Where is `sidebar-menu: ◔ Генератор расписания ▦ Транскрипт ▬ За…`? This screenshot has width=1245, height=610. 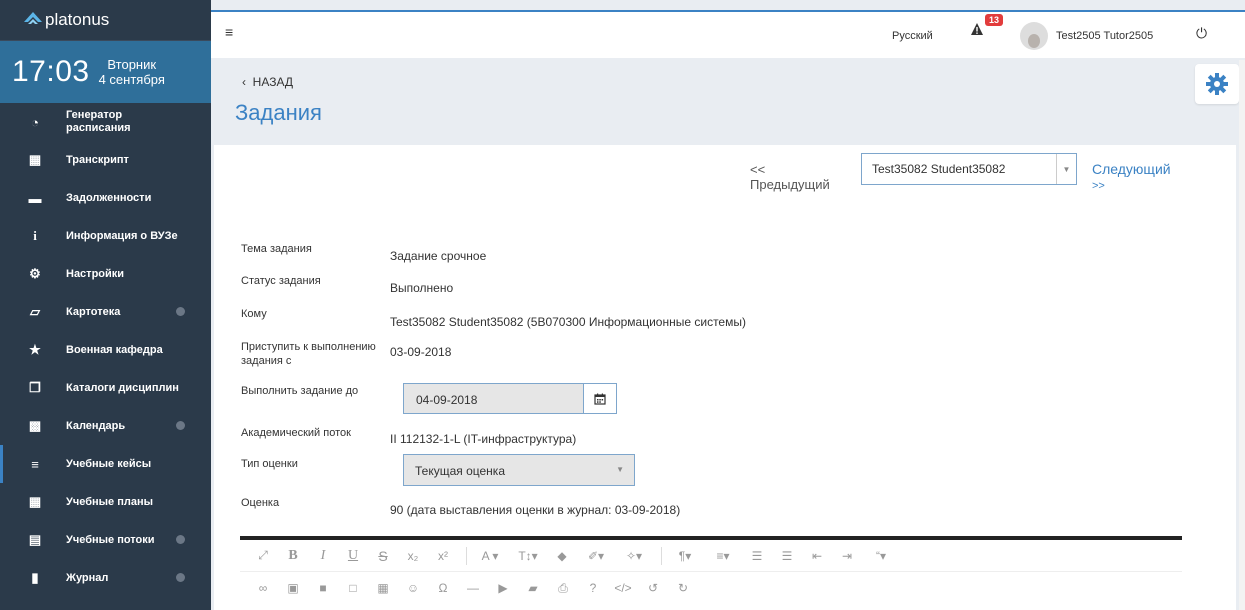
sidebar-menu: ◔ Генератор расписания ▦ Транскрипт ▬ За… is located at coordinates (105, 350).